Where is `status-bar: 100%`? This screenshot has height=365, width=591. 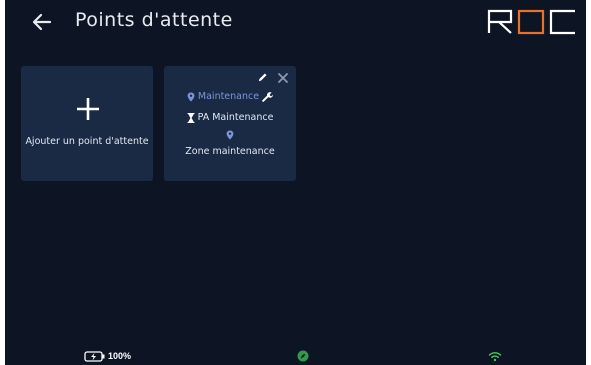 status-bar: 100% is located at coordinates (295, 357).